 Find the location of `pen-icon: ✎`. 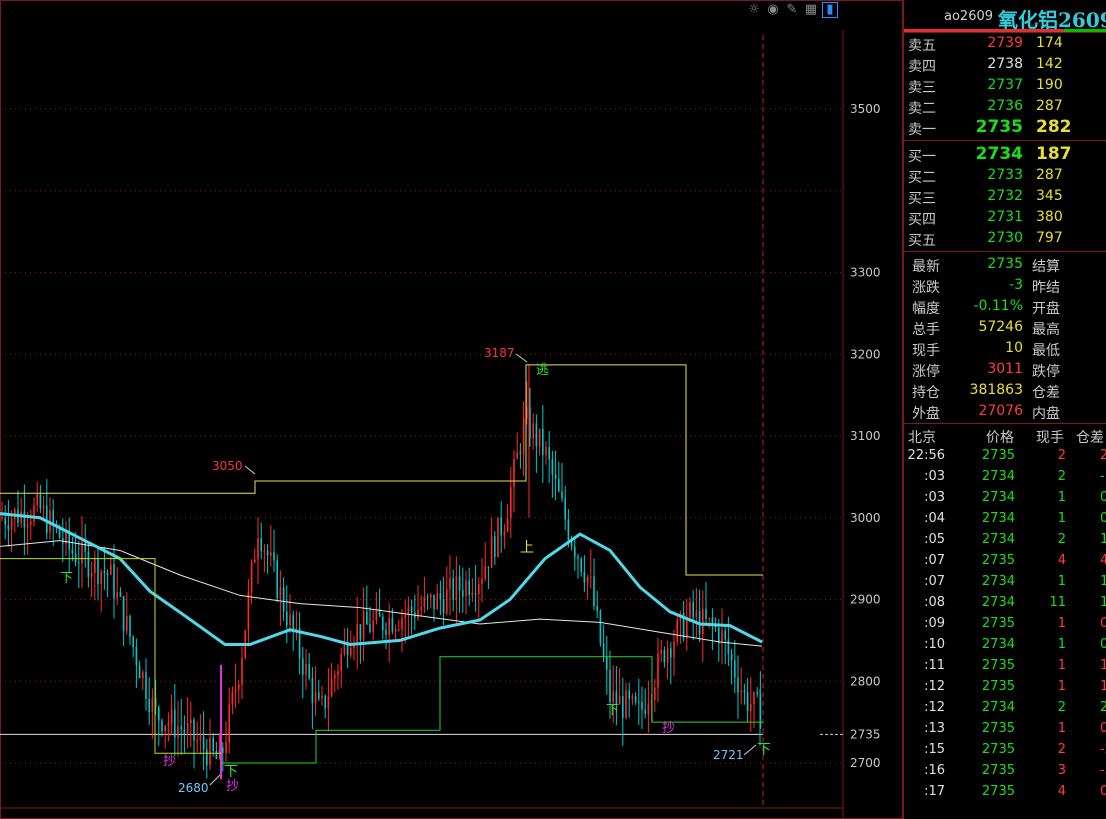

pen-icon: ✎ is located at coordinates (792, 10).